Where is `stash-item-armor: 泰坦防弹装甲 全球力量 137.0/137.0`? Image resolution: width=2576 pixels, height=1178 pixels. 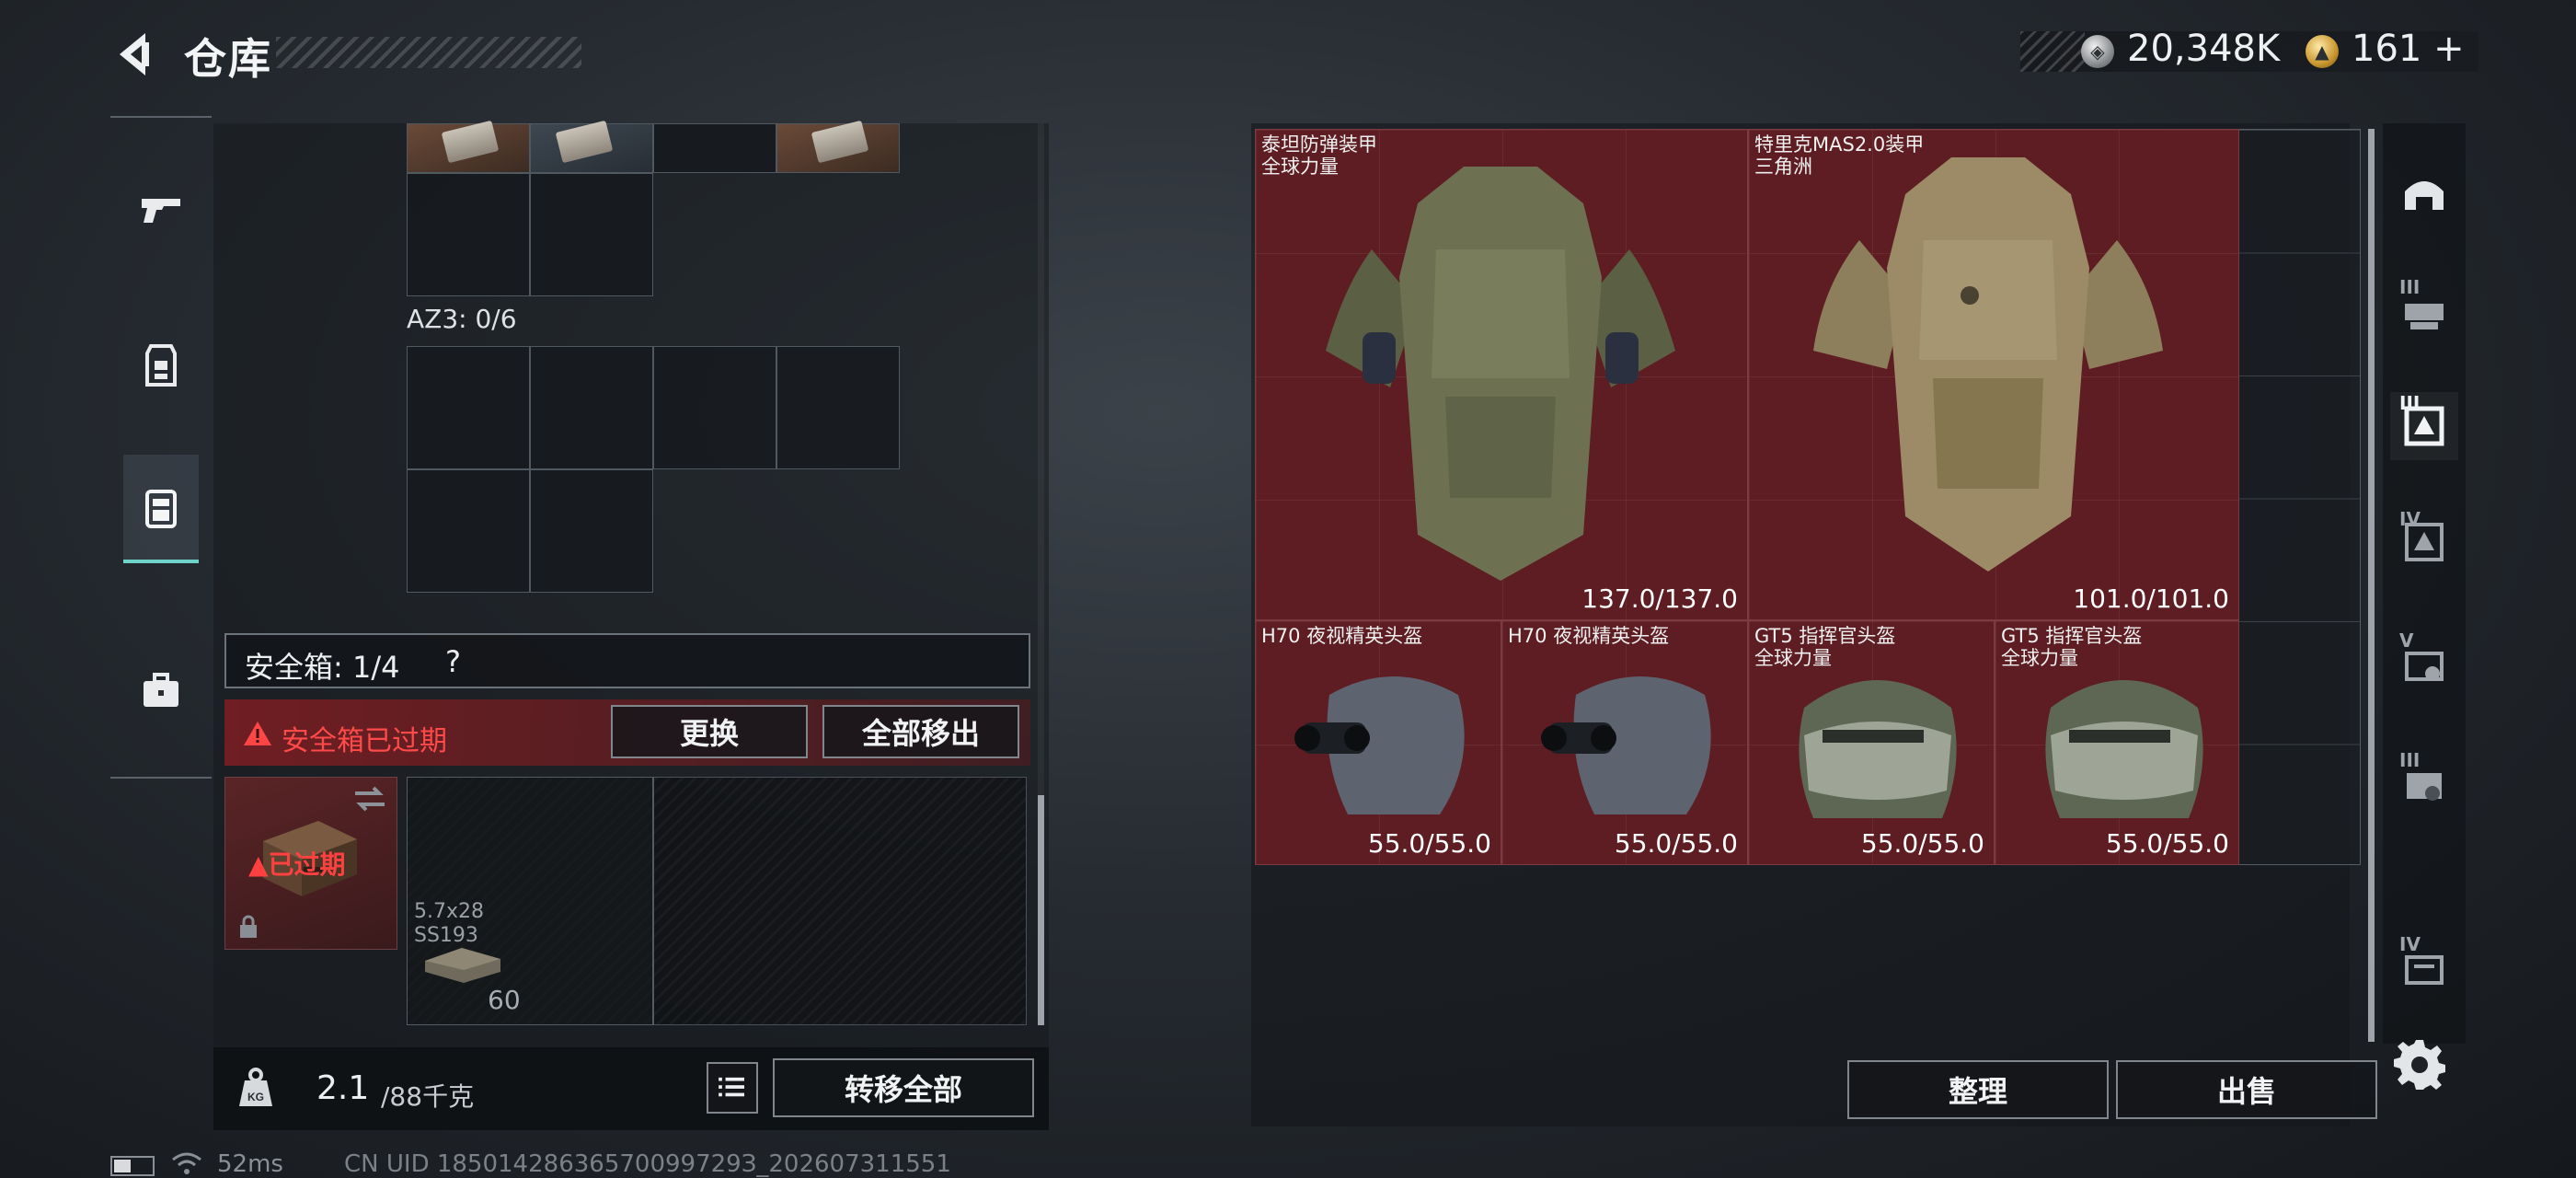
stash-item-armor: 泰坦防弹装甲 全球力量 137.0/137.0 is located at coordinates (1501, 374).